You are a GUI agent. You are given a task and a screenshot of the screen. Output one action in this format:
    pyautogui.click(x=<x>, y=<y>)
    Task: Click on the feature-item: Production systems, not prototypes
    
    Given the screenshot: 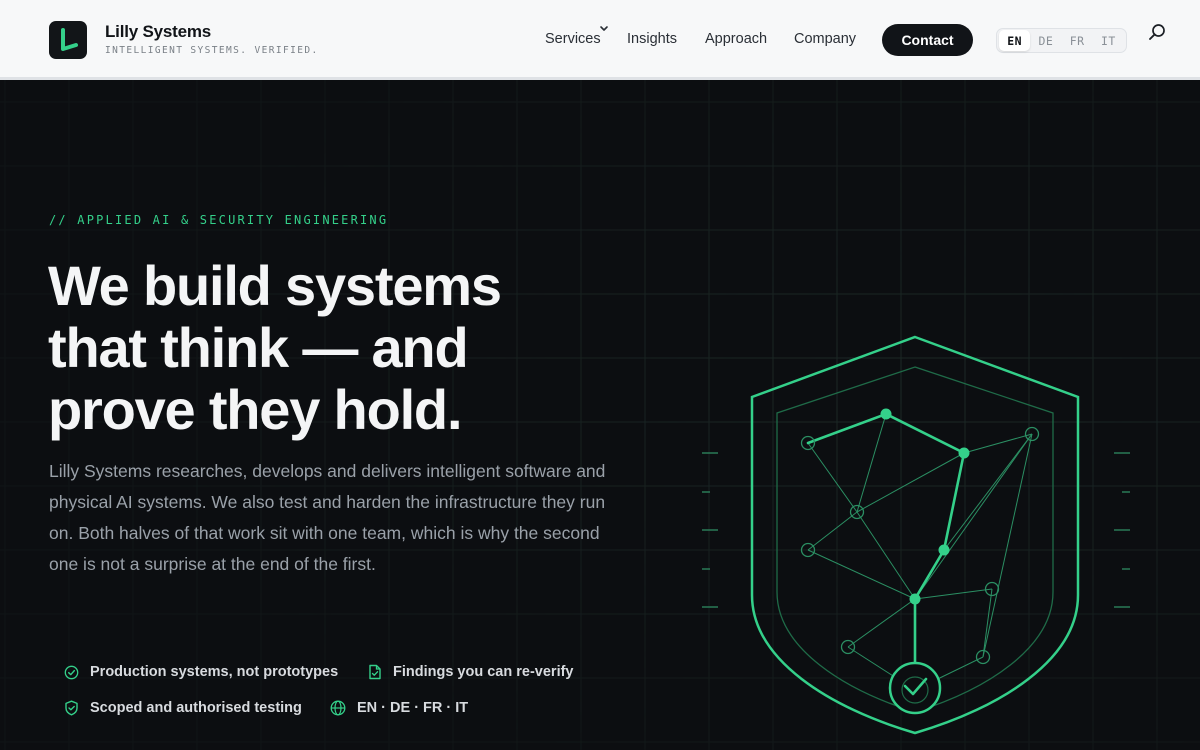 What is the action you would take?
    pyautogui.click(x=201, y=672)
    